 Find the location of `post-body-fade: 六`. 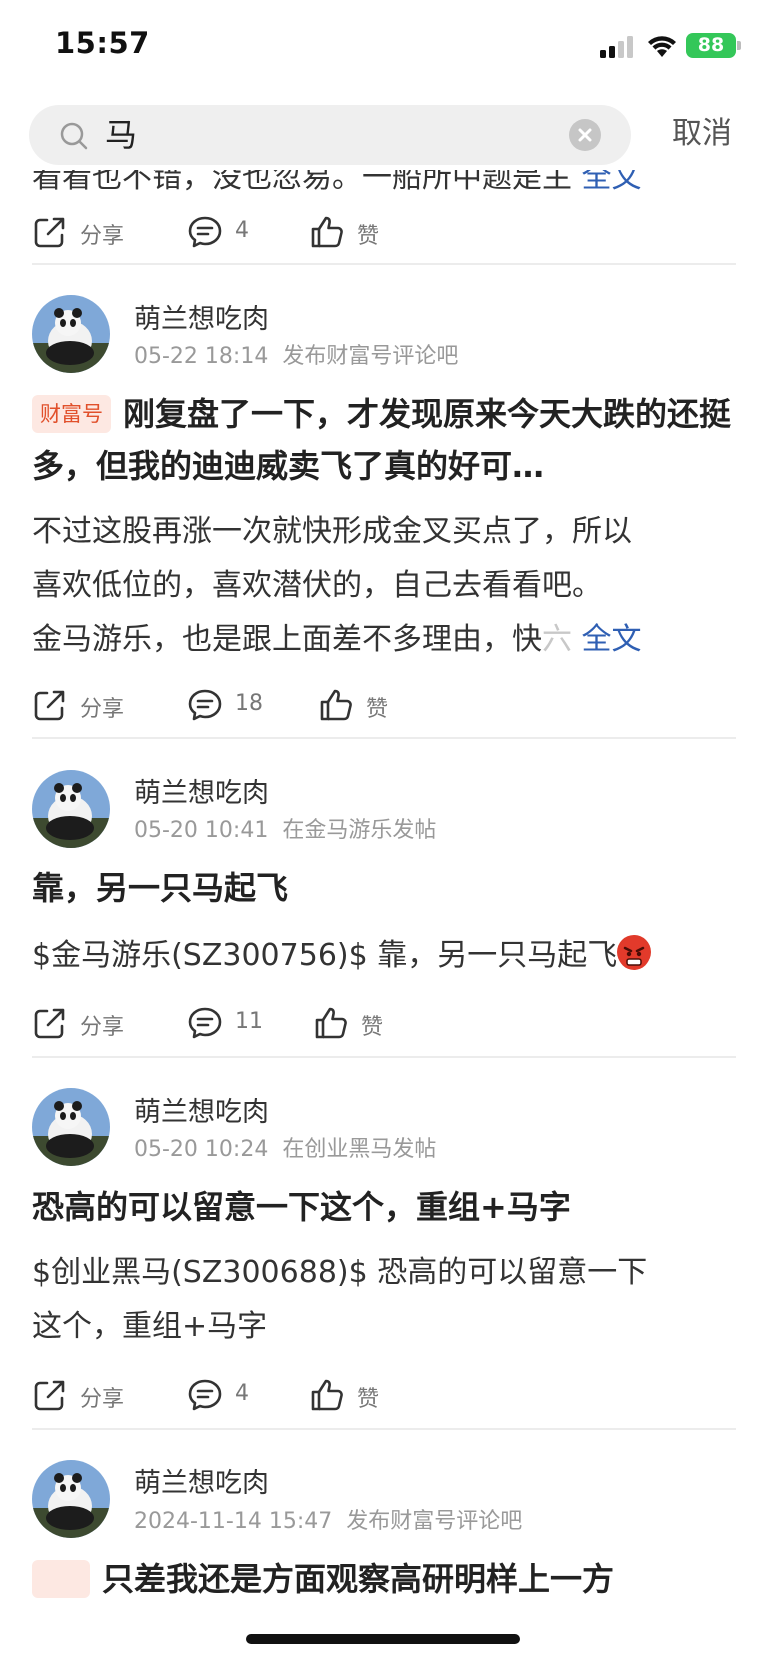

post-body-fade: 六 is located at coordinates (557, 639).